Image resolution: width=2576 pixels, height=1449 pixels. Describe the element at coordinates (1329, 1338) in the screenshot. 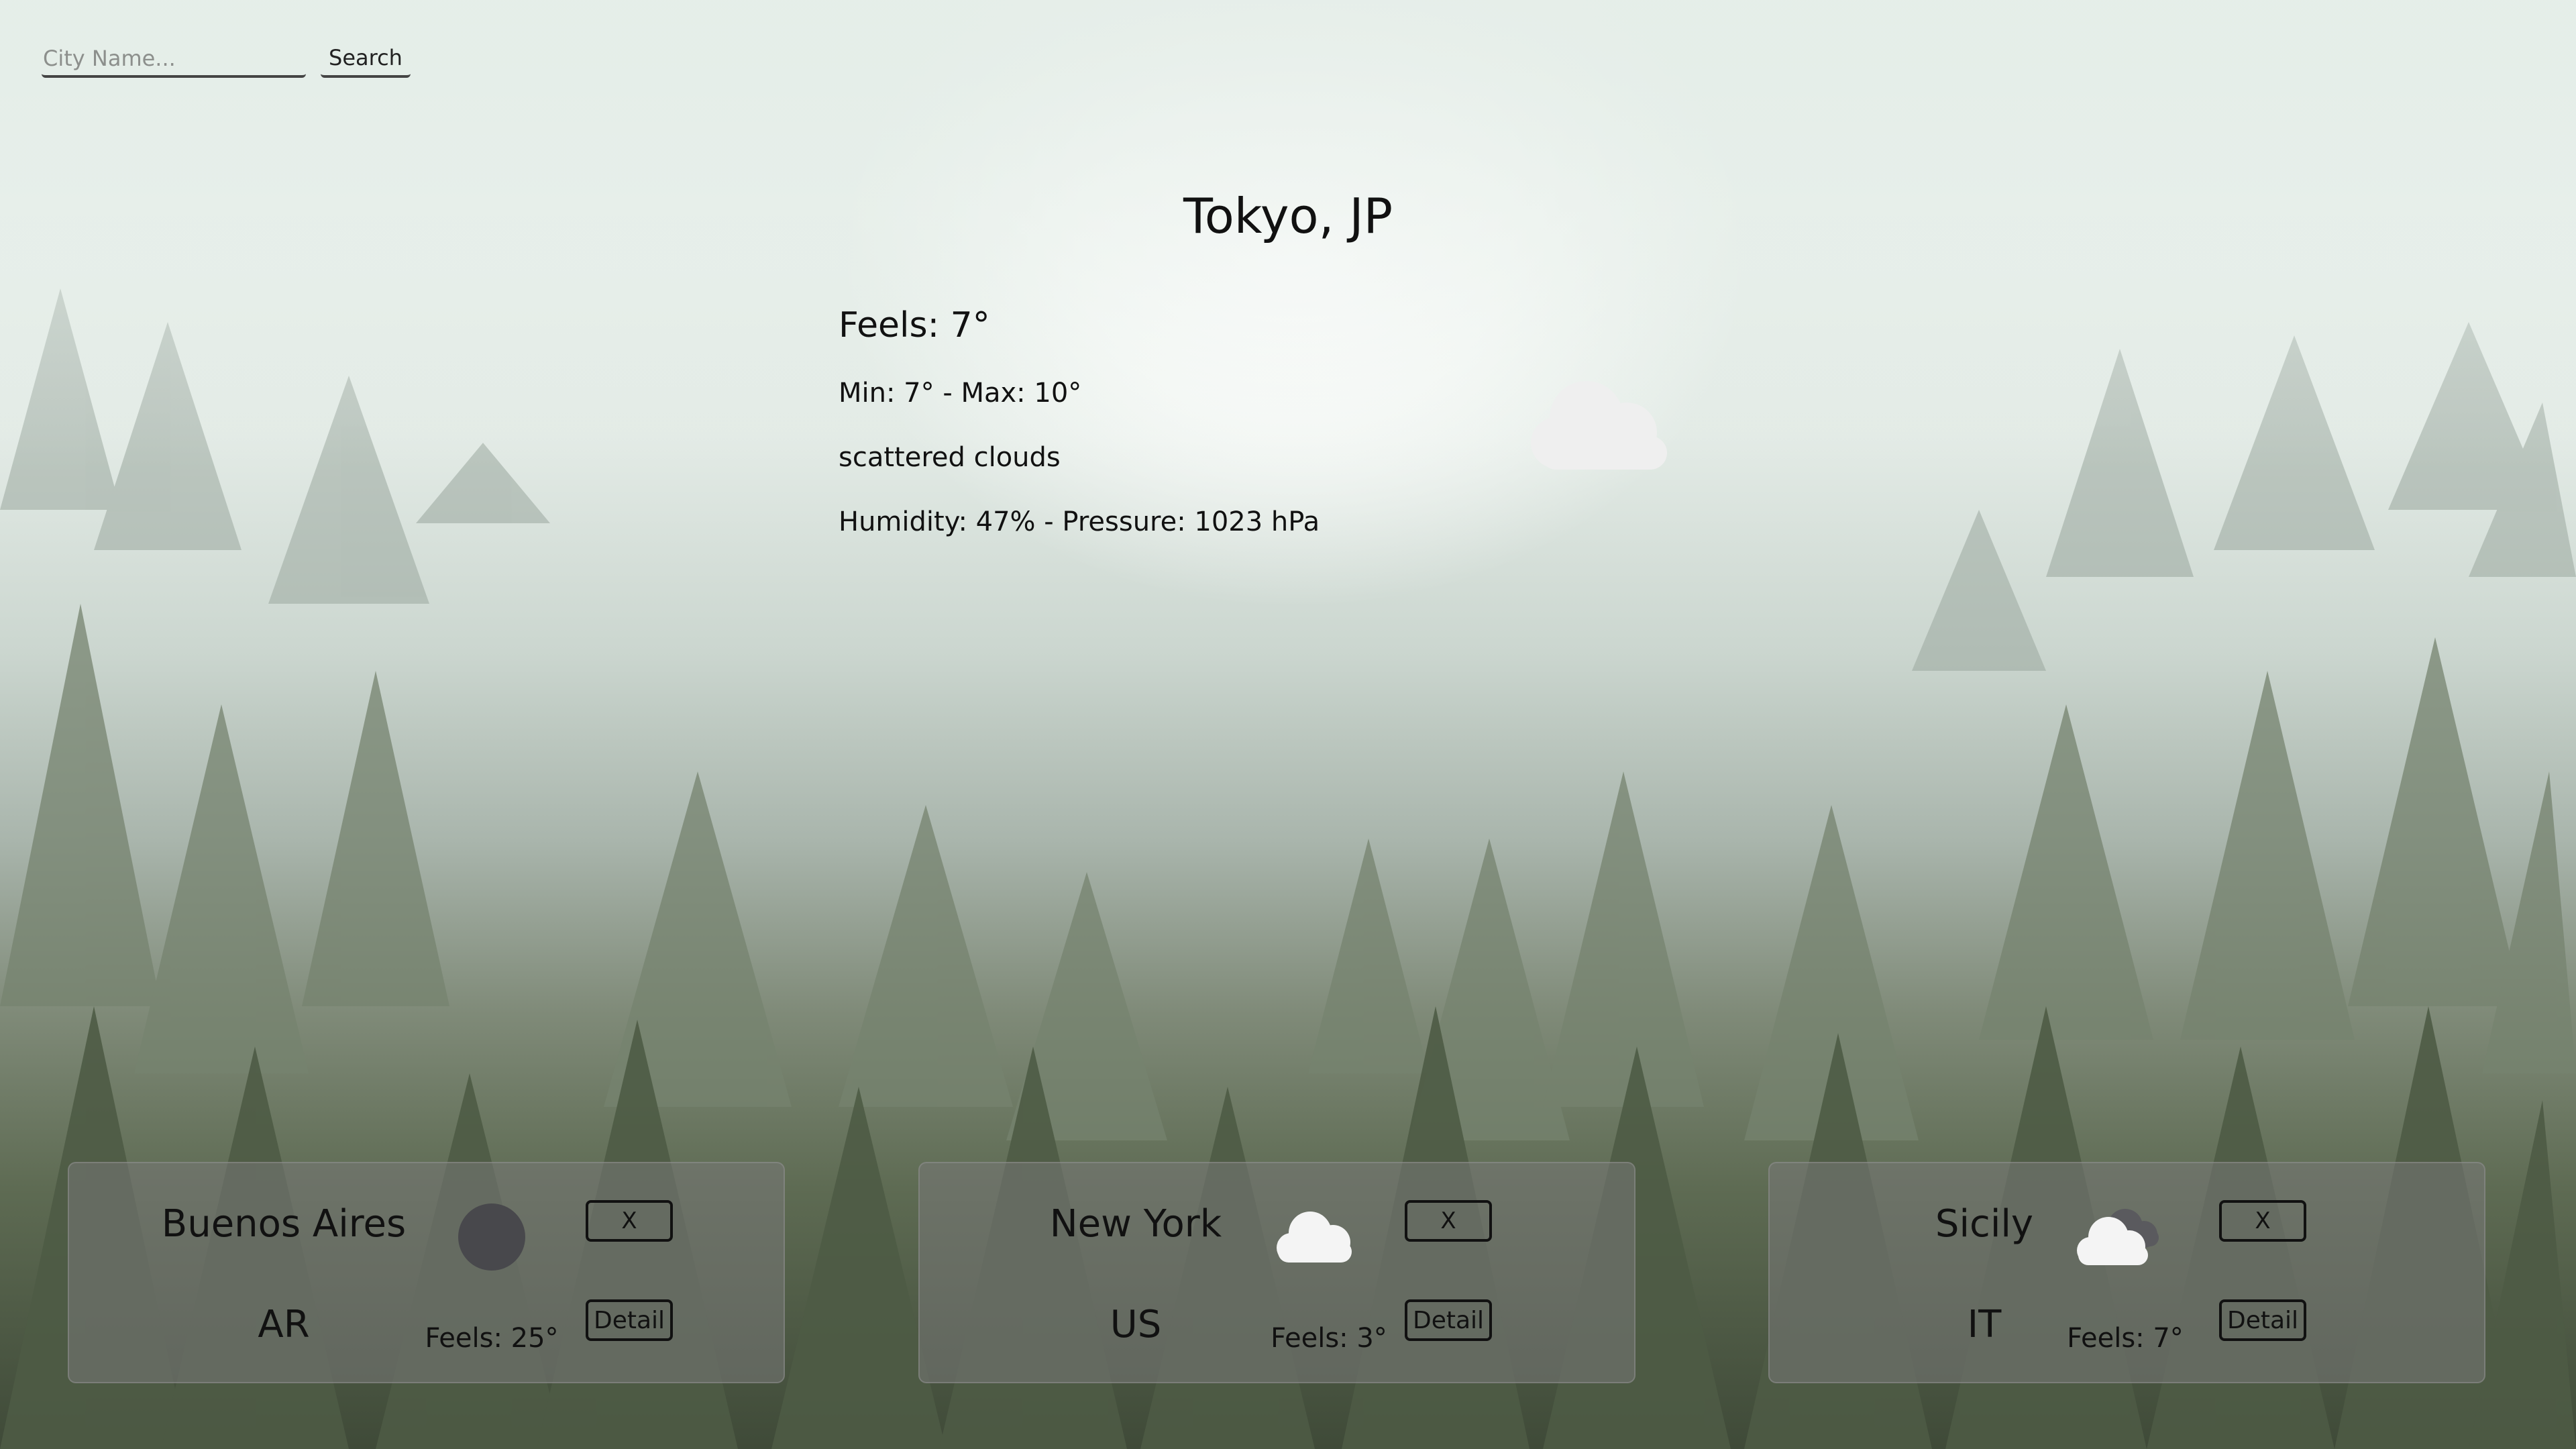

I see `card-feels-like: Feels: 3°` at that location.